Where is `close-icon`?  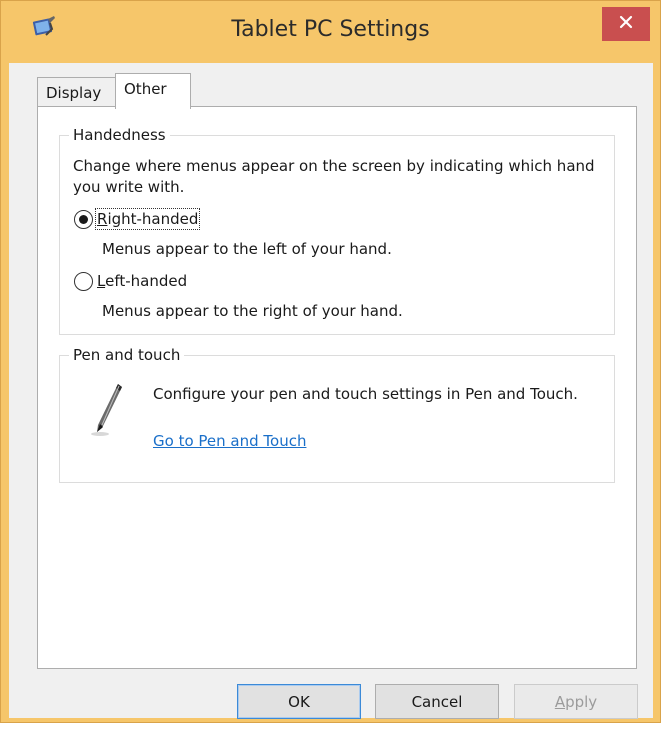 close-icon is located at coordinates (626, 24).